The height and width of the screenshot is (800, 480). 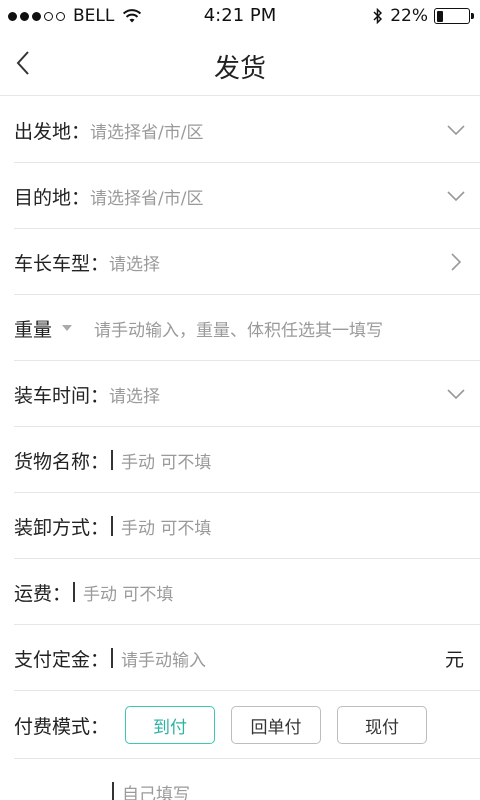 What do you see at coordinates (166, 526) in the screenshot?
I see `load-method-input: 手动 可不填` at bounding box center [166, 526].